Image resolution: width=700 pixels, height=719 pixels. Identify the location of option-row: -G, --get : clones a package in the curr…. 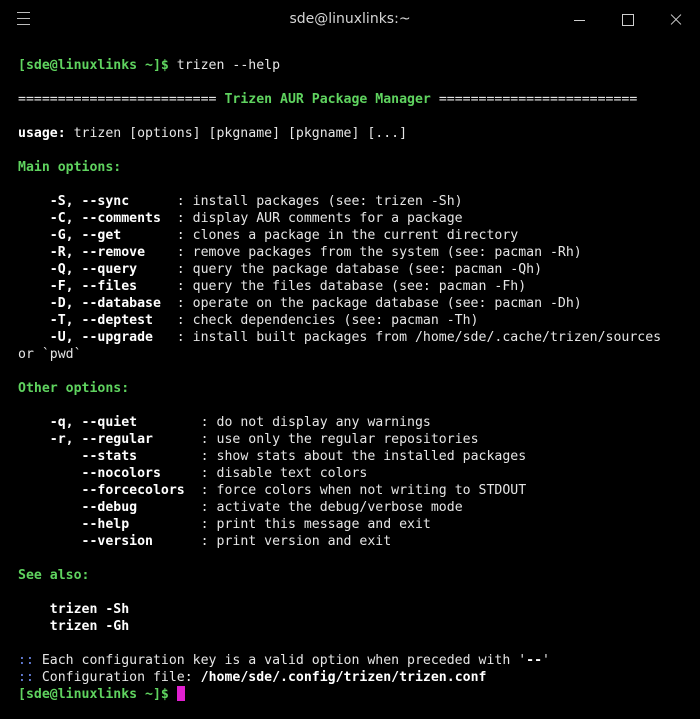
(359, 235).